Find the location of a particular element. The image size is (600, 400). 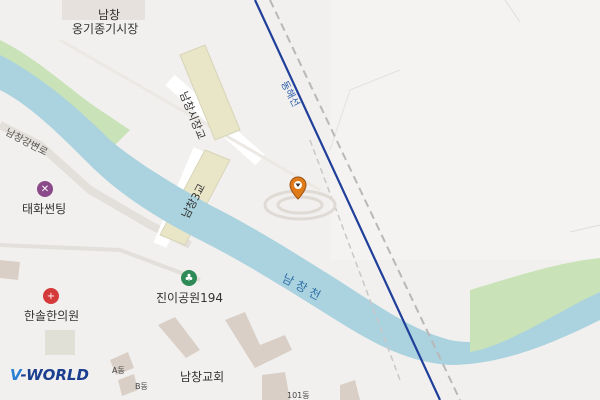

market-label-top: 남창 is located at coordinates (109, 15).